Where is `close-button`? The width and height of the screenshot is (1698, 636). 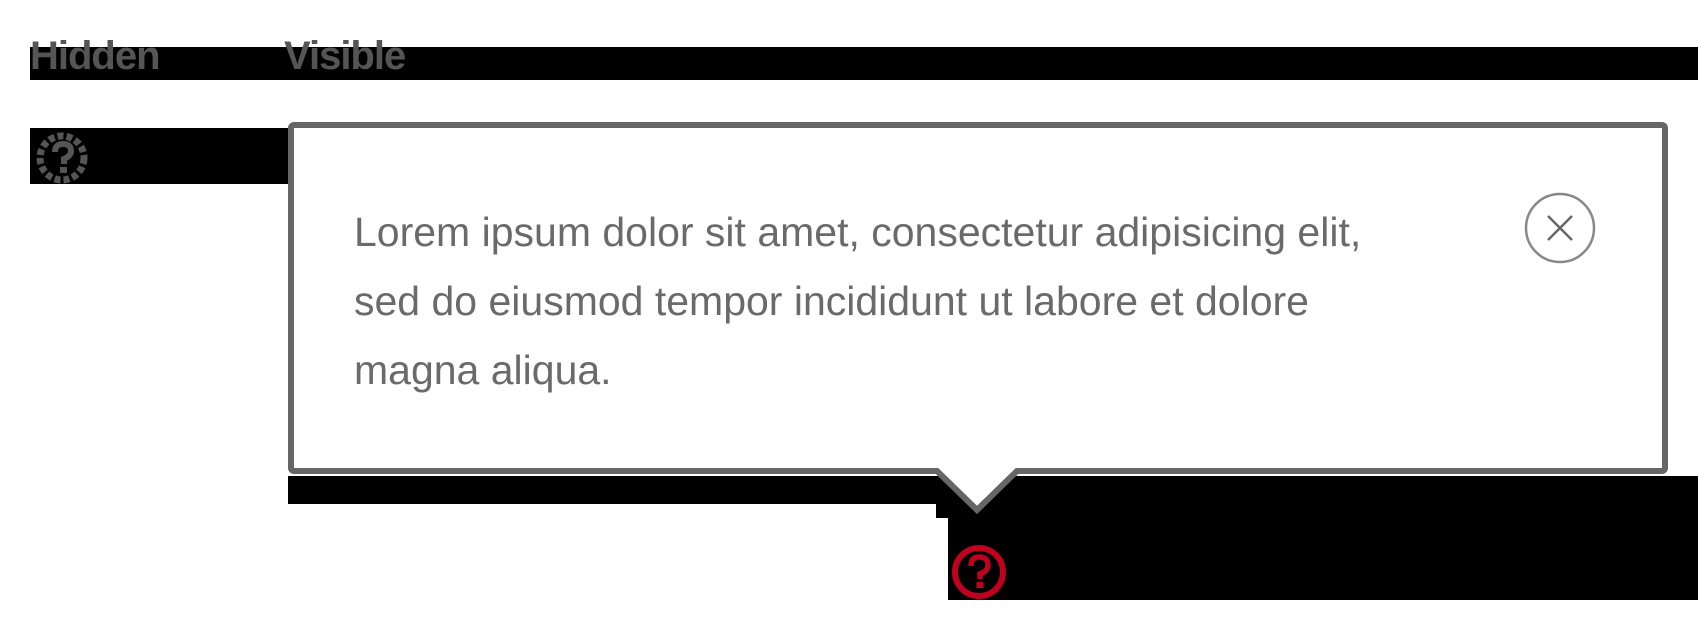 close-button is located at coordinates (1560, 228).